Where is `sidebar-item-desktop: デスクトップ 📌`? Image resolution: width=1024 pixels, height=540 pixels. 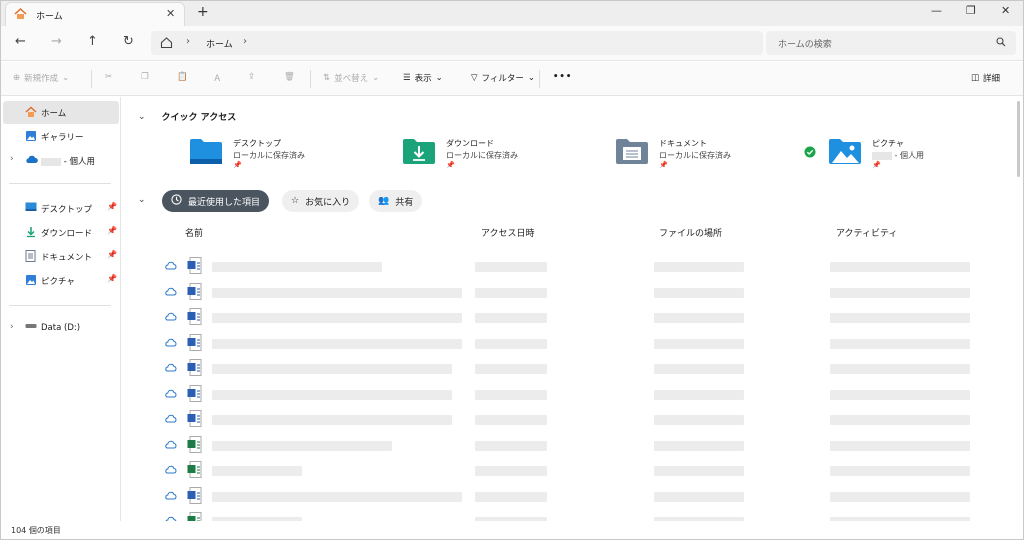
sidebar-item-desktop: デスクトップ 📌 is located at coordinates (61, 208).